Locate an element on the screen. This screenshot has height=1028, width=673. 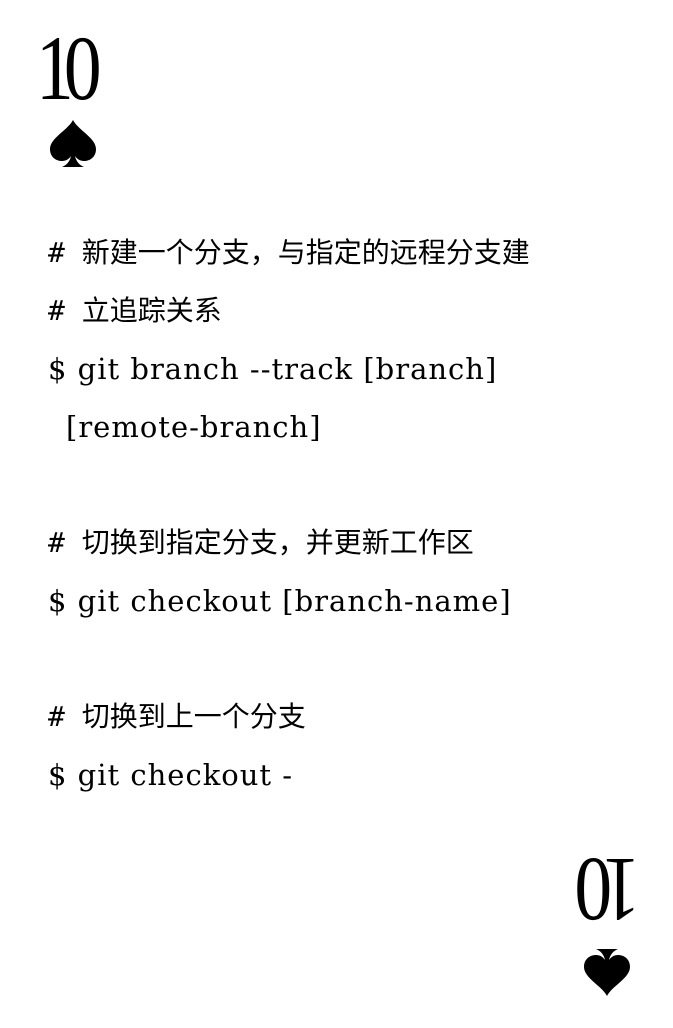
command-line: [remote-branch] is located at coordinates (194, 427).